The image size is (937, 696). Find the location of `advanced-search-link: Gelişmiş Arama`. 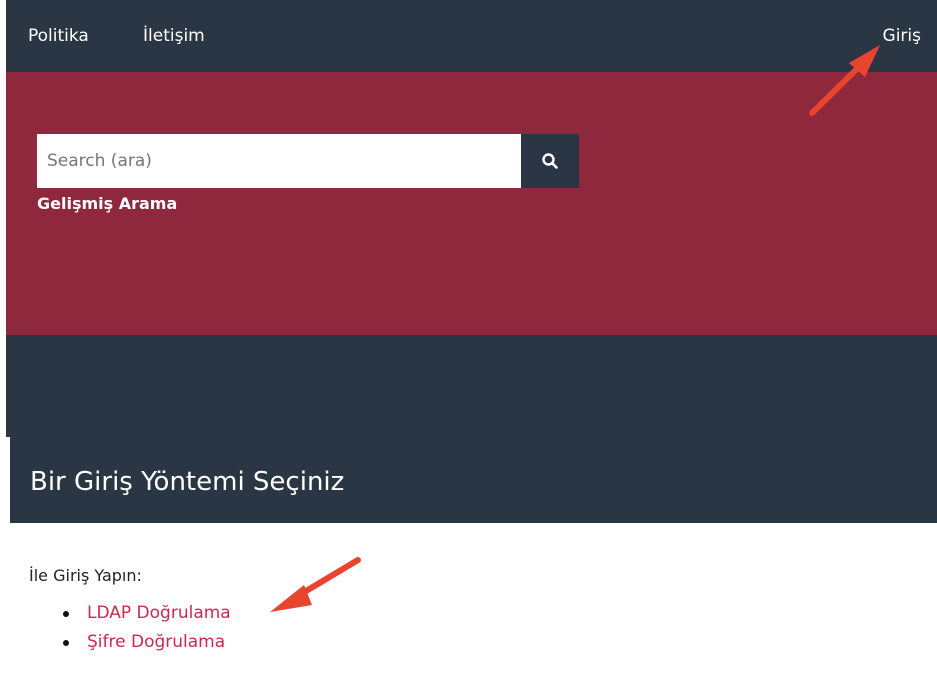

advanced-search-link: Gelişmiş Arama is located at coordinates (107, 203).